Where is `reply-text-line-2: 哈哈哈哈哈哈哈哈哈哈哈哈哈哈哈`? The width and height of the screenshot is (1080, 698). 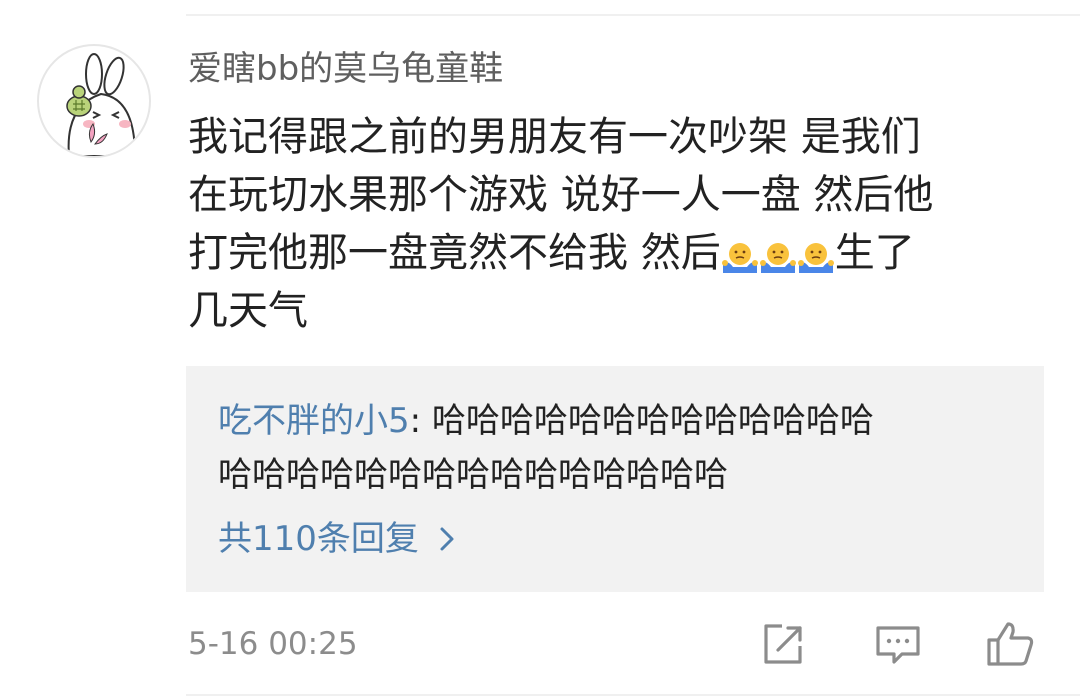
reply-text-line-2: 哈哈哈哈哈哈哈哈哈哈哈哈哈哈哈 is located at coordinates (473, 475).